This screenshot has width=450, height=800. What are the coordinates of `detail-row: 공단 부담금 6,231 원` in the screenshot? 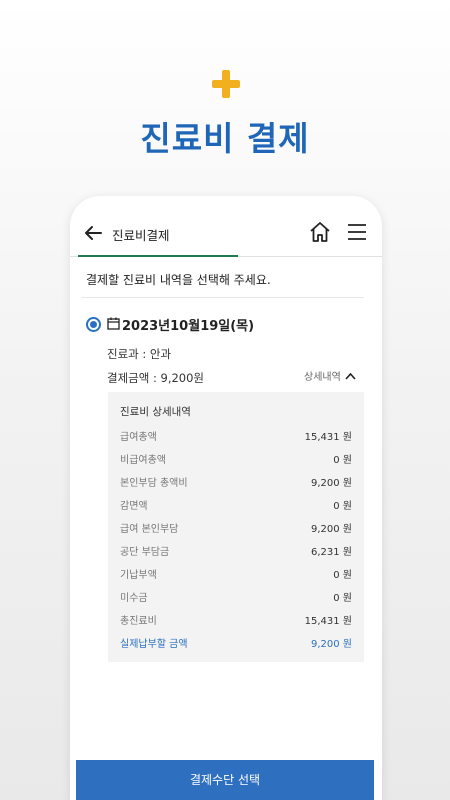 It's located at (236, 552).